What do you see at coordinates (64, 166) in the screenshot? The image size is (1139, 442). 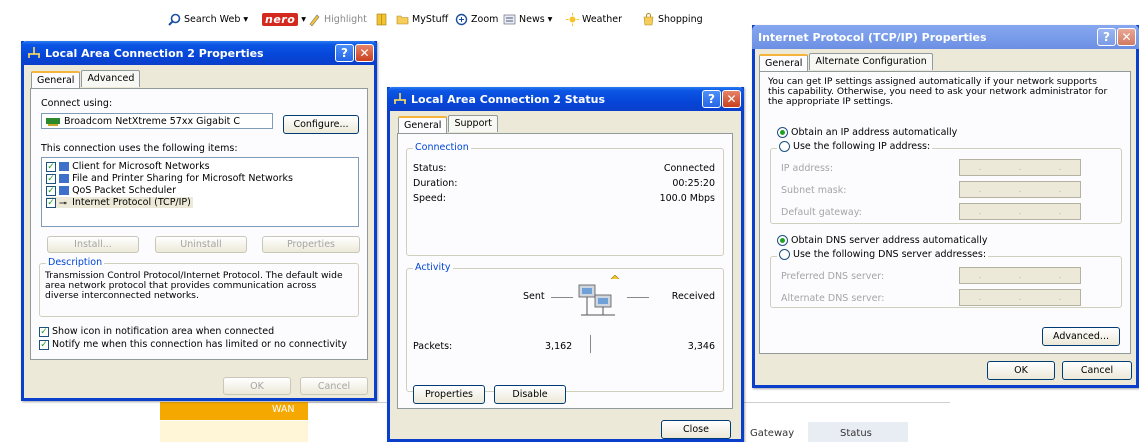 I see `network-client-icon` at bounding box center [64, 166].